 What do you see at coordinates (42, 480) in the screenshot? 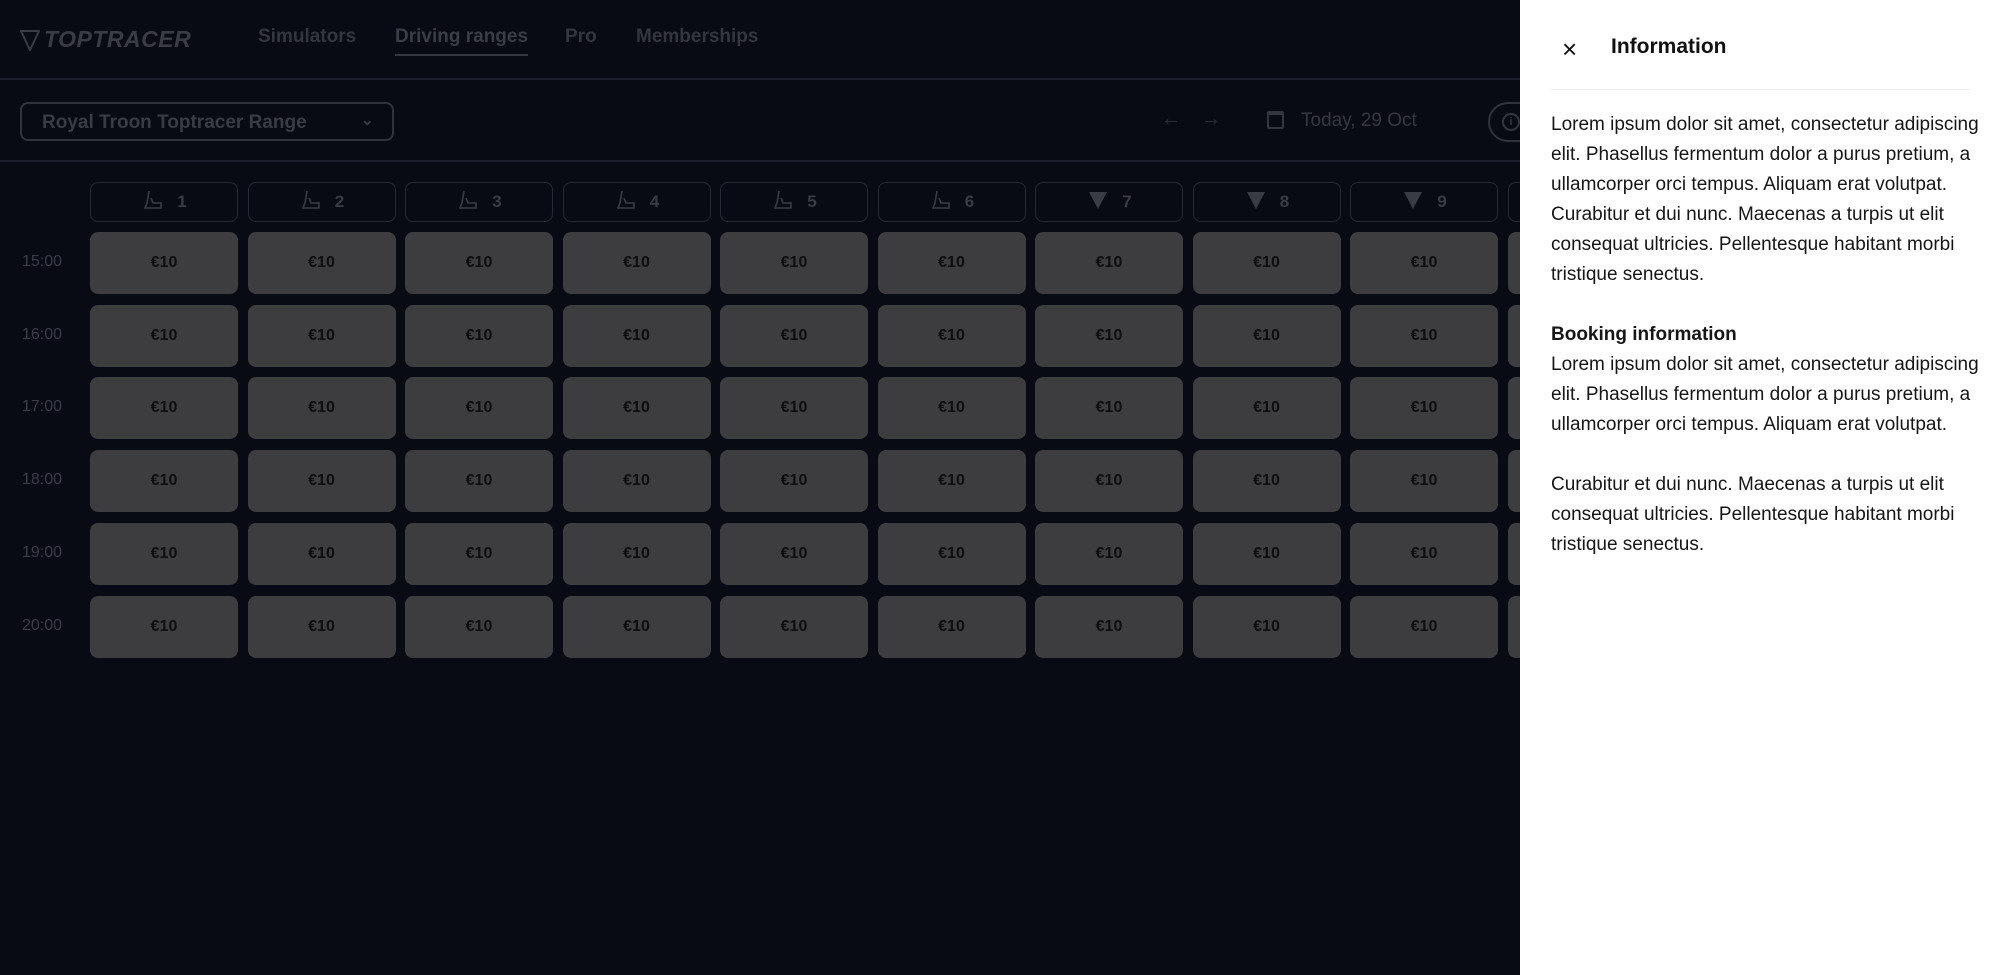
I see `time-label: 18:00` at bounding box center [42, 480].